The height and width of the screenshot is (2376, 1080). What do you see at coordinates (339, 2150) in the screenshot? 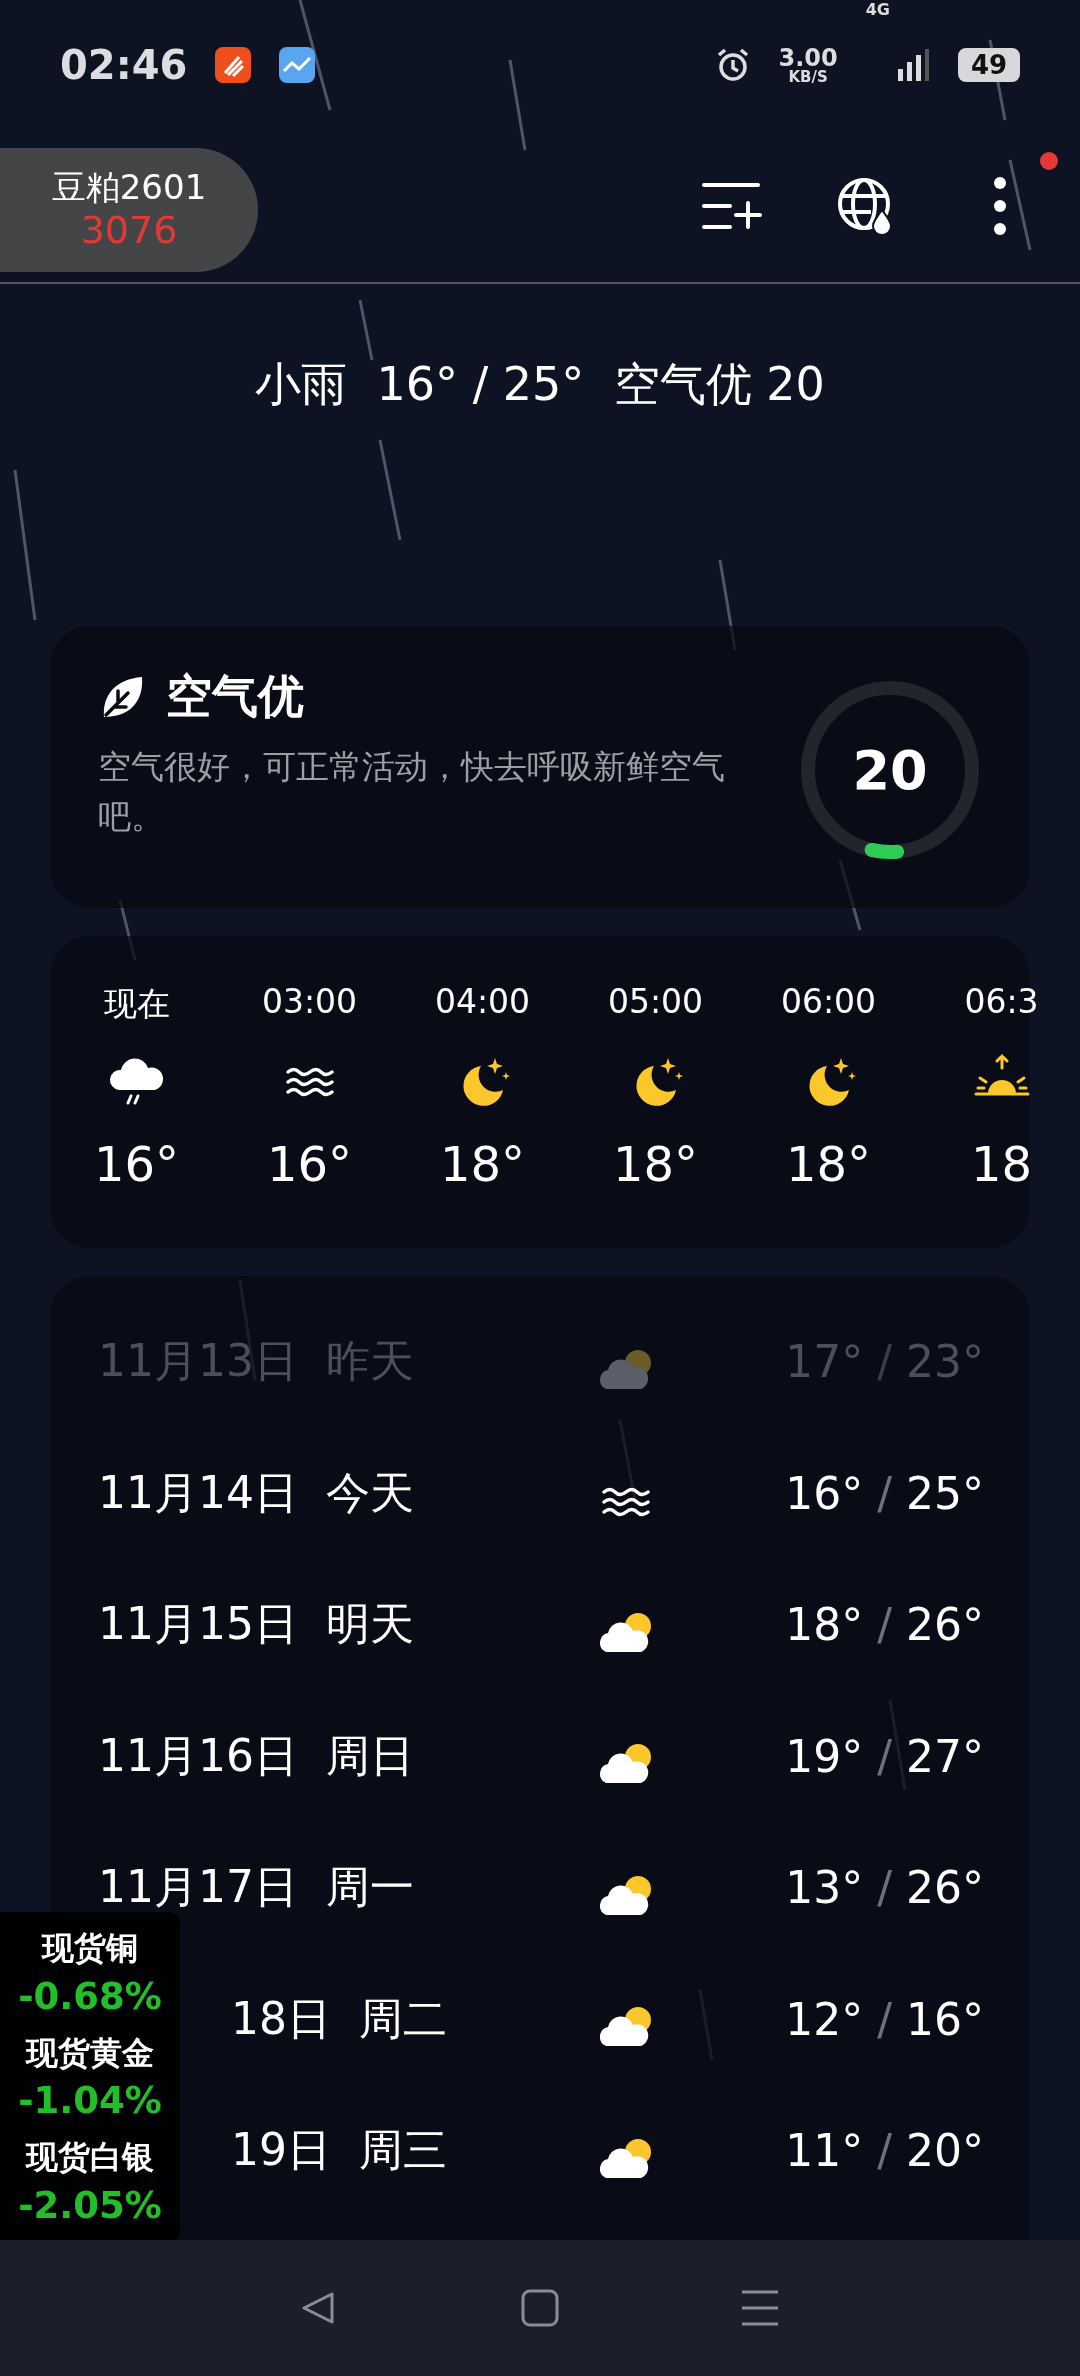
I see `day-date: 19日 周三` at bounding box center [339, 2150].